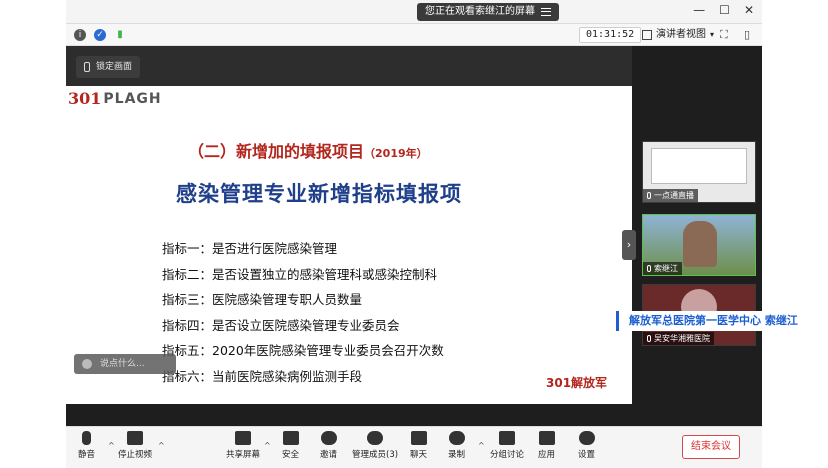  I want to click on mini-slide-preview, so click(699, 166).